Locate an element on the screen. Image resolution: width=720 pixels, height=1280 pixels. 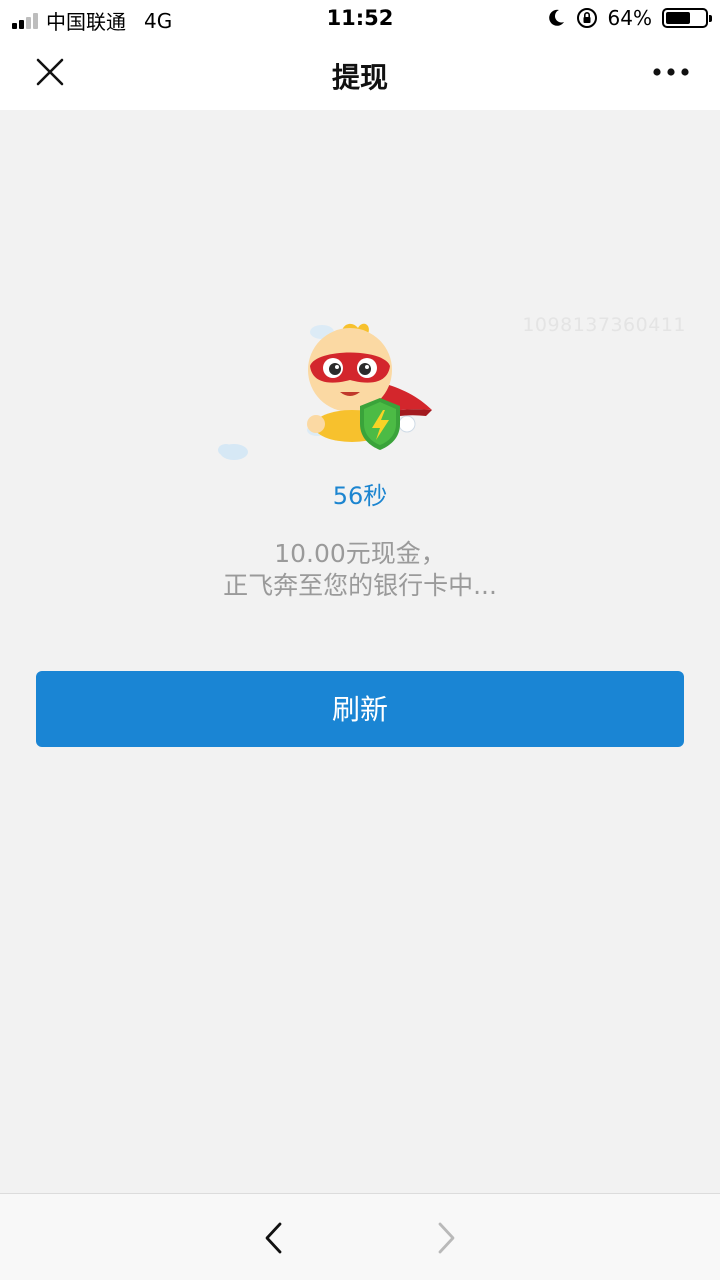
chevron-left-icon is located at coordinates (273, 1238).